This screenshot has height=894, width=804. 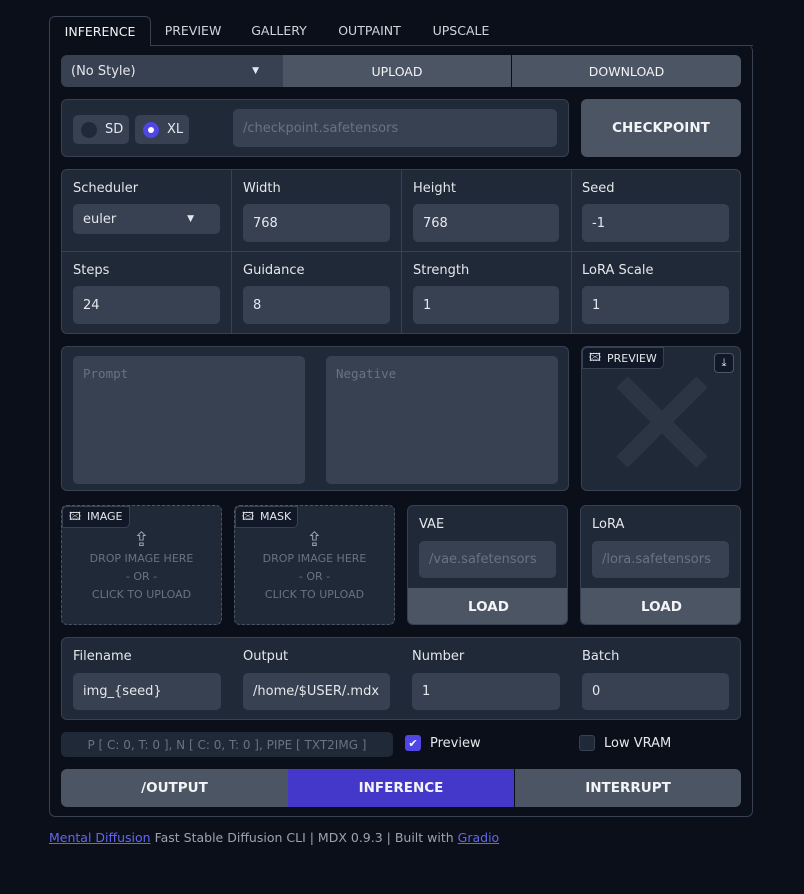 What do you see at coordinates (626, 71) in the screenshot?
I see `download-button: DOWNLOAD` at bounding box center [626, 71].